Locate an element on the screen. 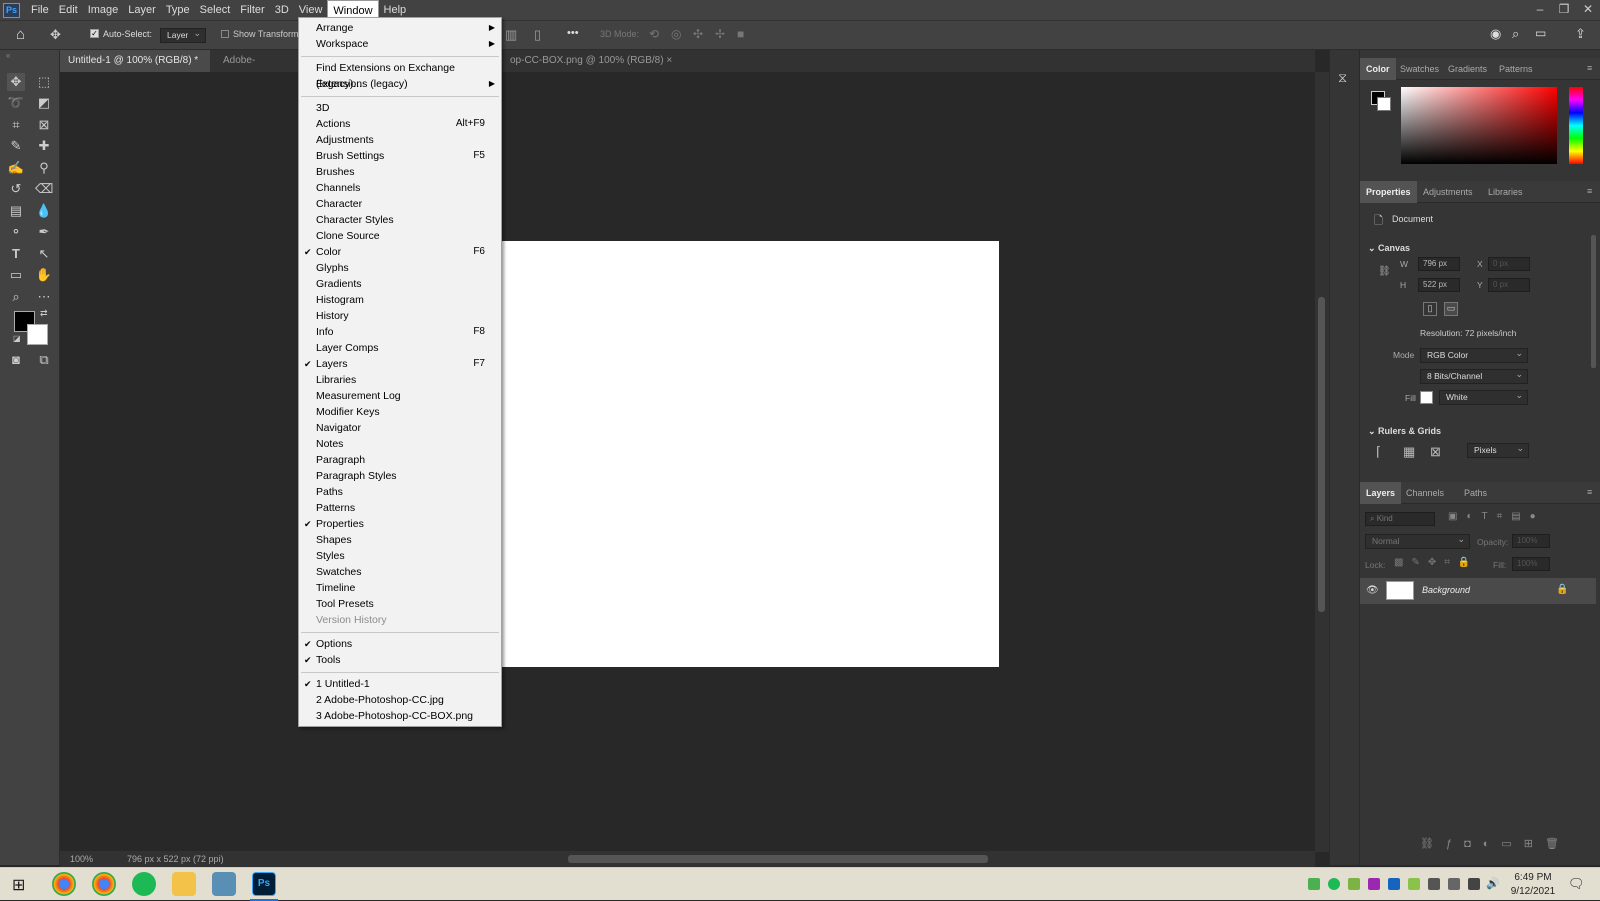  menu-file: File is located at coordinates (40, 10).